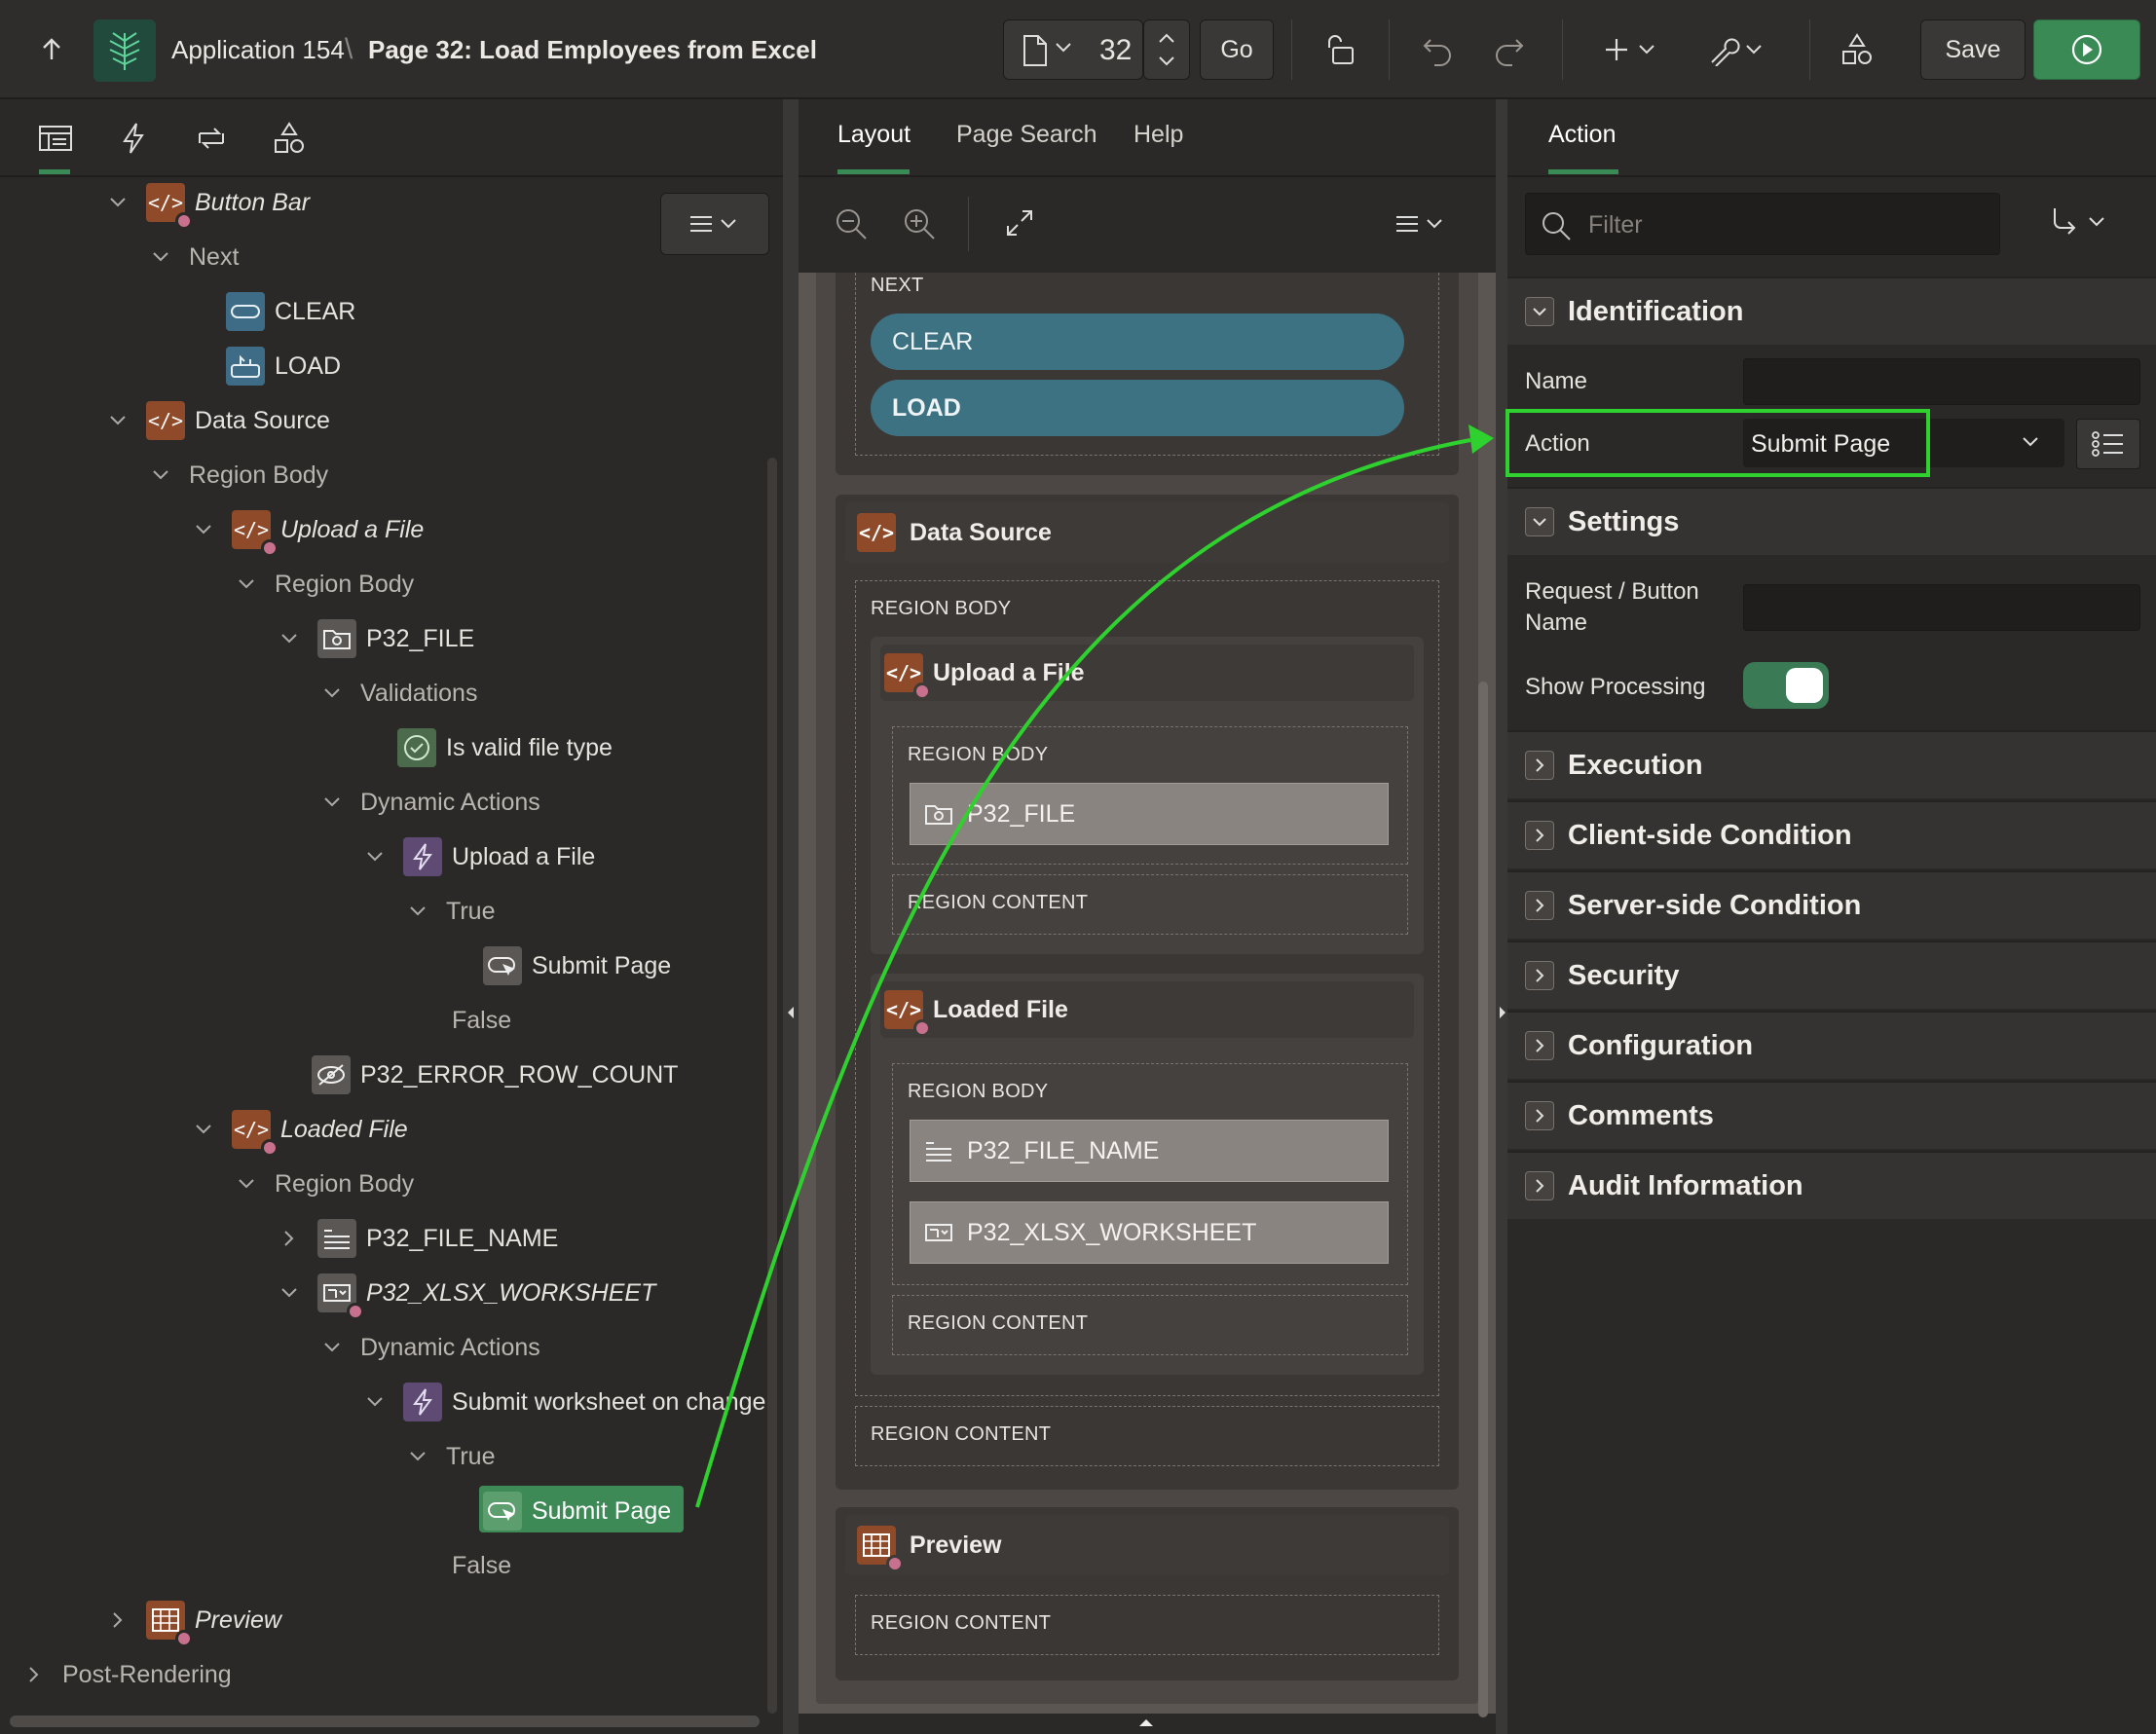 The height and width of the screenshot is (1734, 2156). I want to click on tab-page-search: Page Search, so click(1026, 135).